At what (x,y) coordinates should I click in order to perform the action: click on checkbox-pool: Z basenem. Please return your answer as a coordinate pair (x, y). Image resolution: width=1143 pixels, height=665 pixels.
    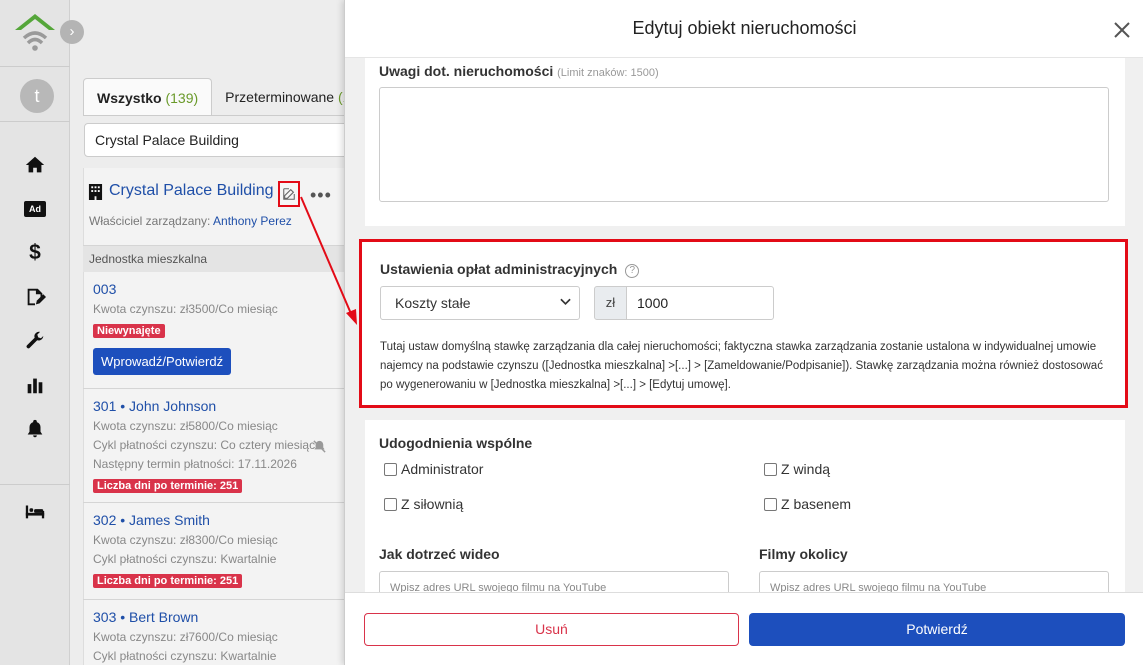
    Looking at the image, I should click on (807, 504).